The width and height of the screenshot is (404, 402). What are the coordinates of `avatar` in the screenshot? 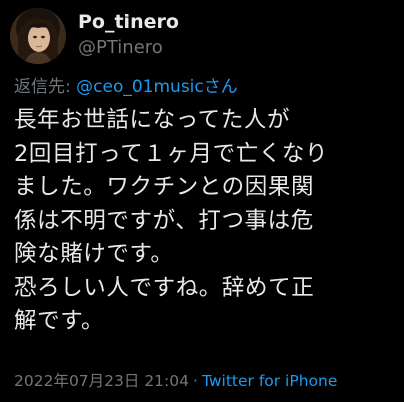 It's located at (38, 36).